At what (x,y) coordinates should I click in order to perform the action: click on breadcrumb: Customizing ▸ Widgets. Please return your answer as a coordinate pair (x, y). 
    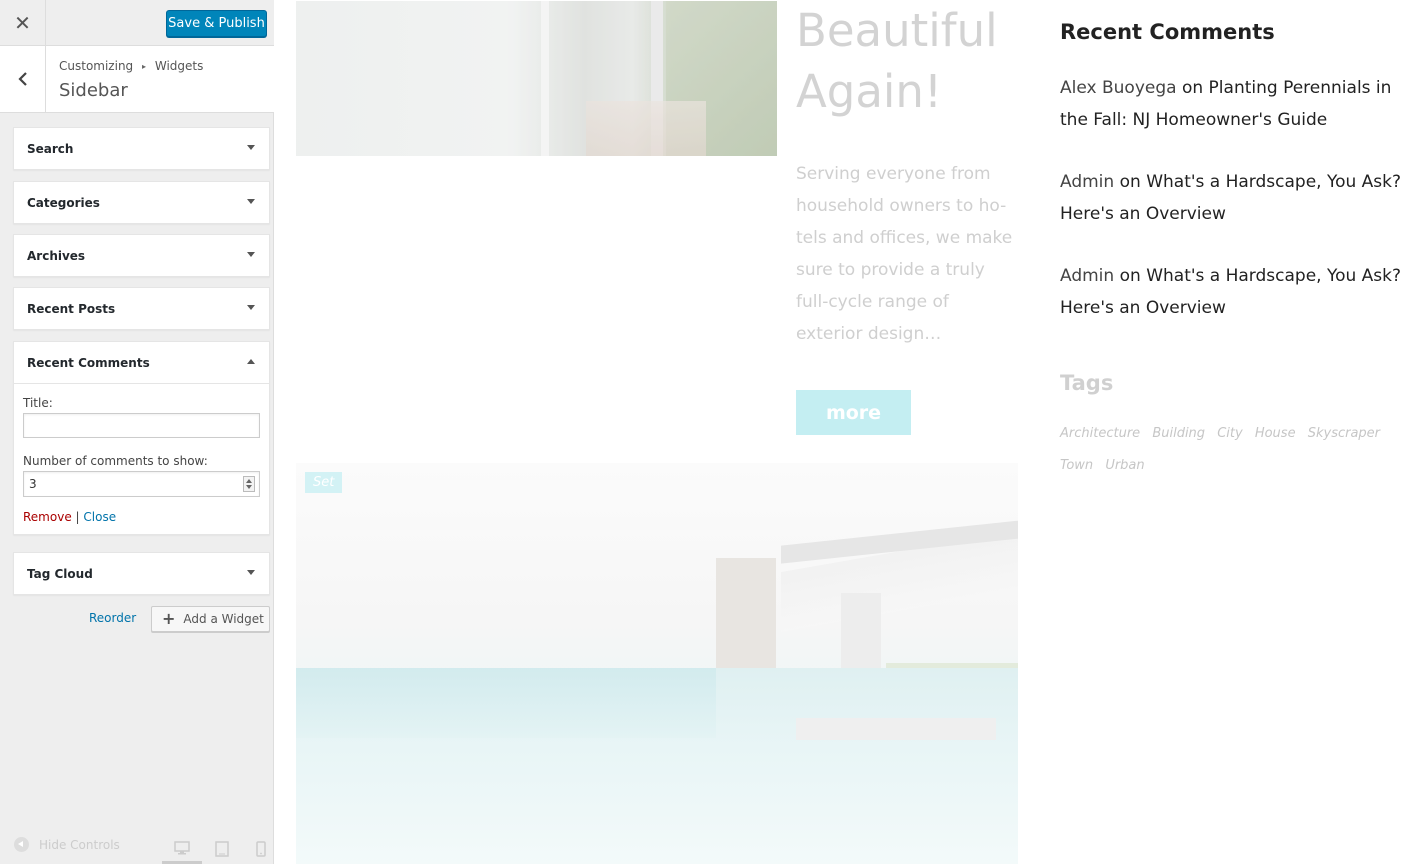
    Looking at the image, I should click on (131, 66).